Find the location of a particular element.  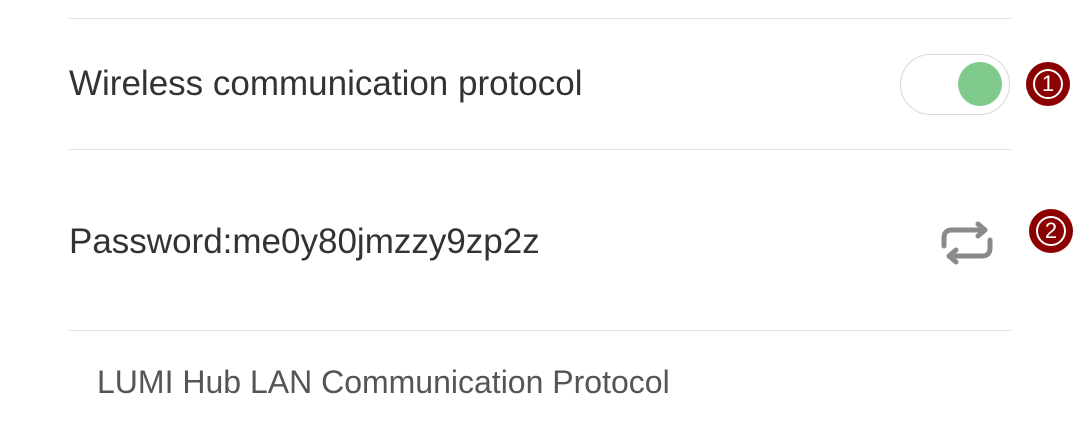

lan-protocol-section-label: LUMI Hub LAN Communication Protocol is located at coordinates (383, 382).